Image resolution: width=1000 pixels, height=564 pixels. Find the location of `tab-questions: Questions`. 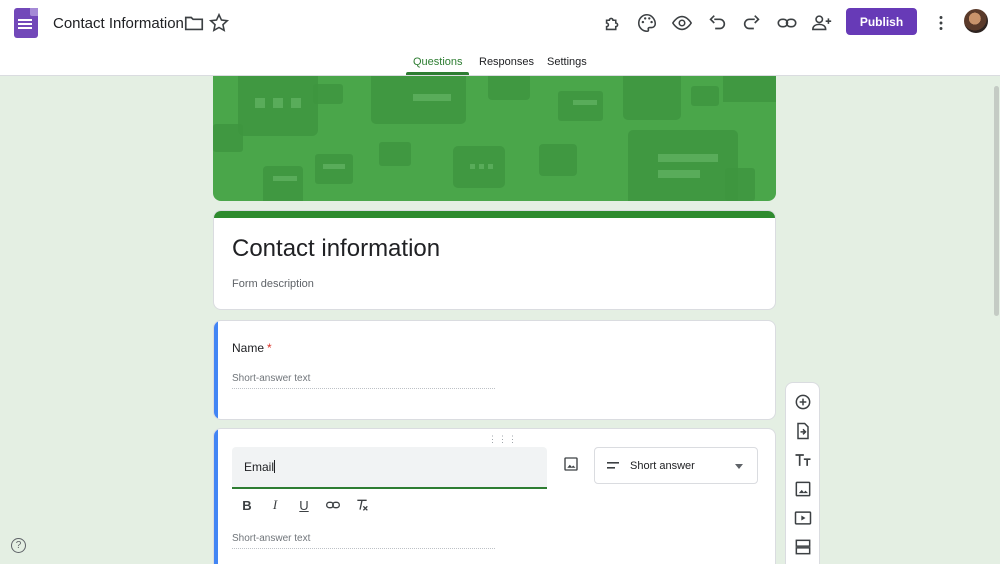

tab-questions: Questions is located at coordinates (438, 62).